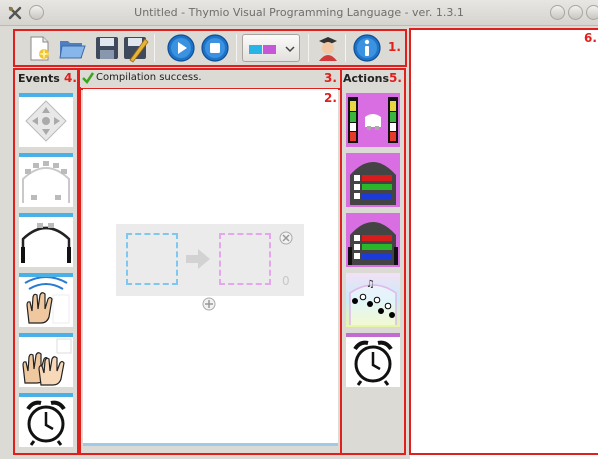 This screenshot has height=459, width=598. I want to click on actions-label: 5., so click(395, 78).